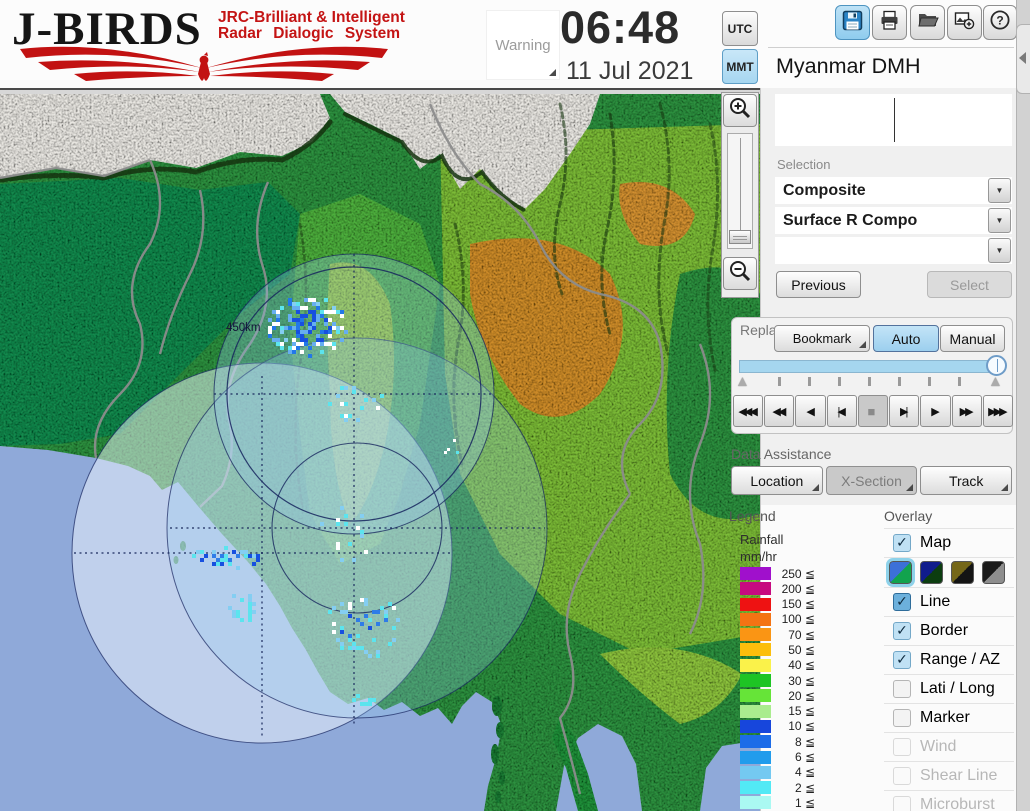 The width and height of the screenshot is (1030, 811). Describe the element at coordinates (777, 480) in the screenshot. I see `location-button: Location` at that location.